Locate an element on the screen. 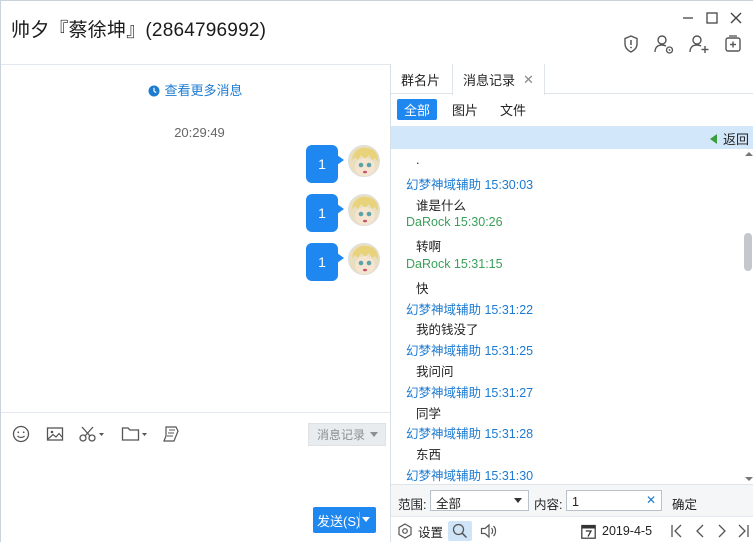 The width and height of the screenshot is (753, 542). calendar-icon is located at coordinates (588, 531).